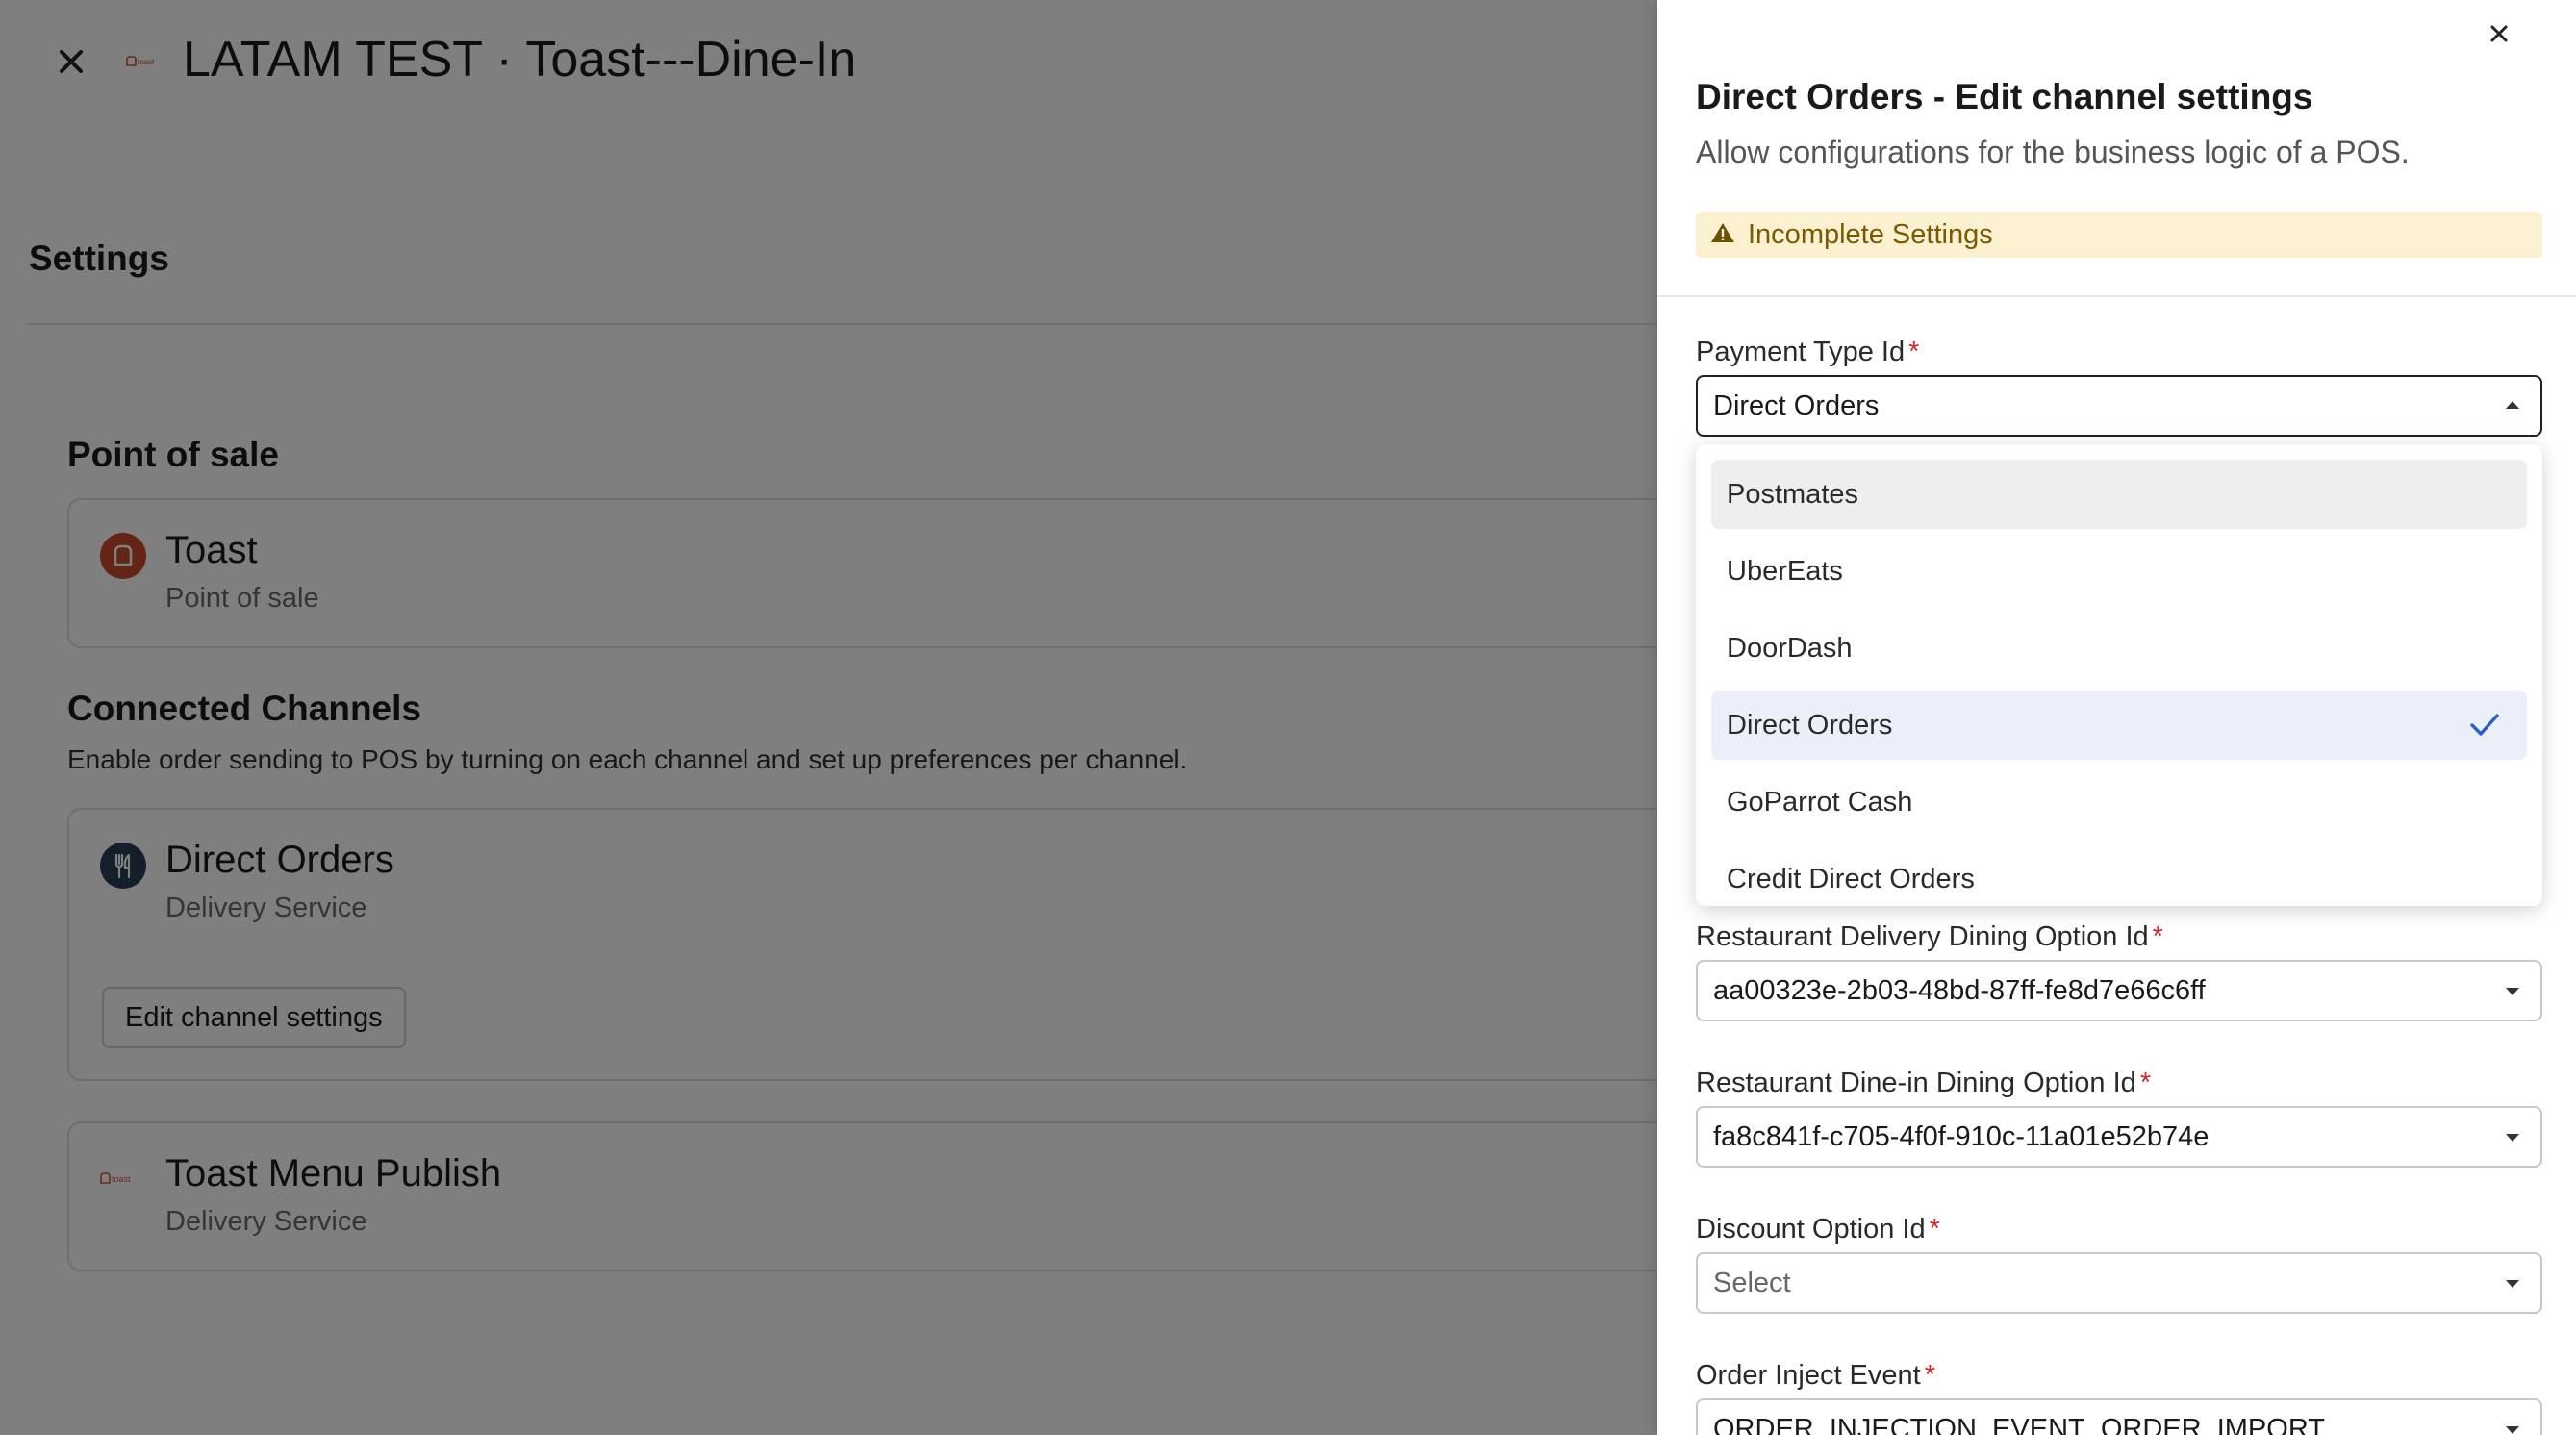  What do you see at coordinates (1808, 352) in the screenshot?
I see `payment-type-label: Payment Type Id *` at bounding box center [1808, 352].